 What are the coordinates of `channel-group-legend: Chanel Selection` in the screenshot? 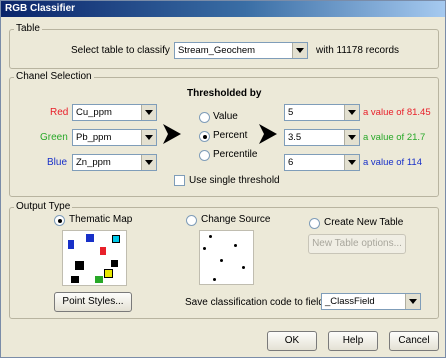 It's located at (54, 77).